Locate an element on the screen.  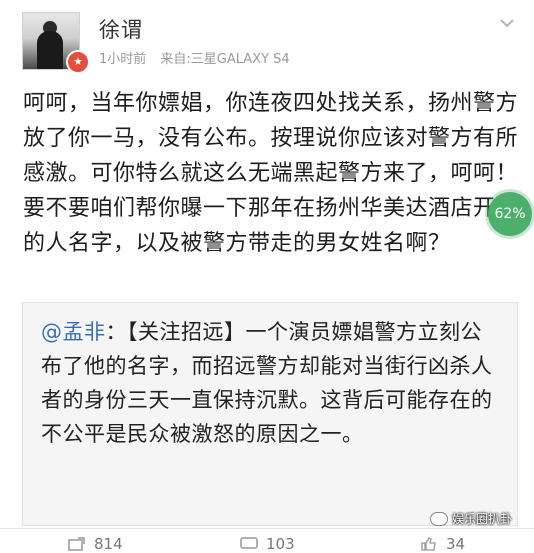
post-source: 来自:三星GALAXY S4 is located at coordinates (224, 59).